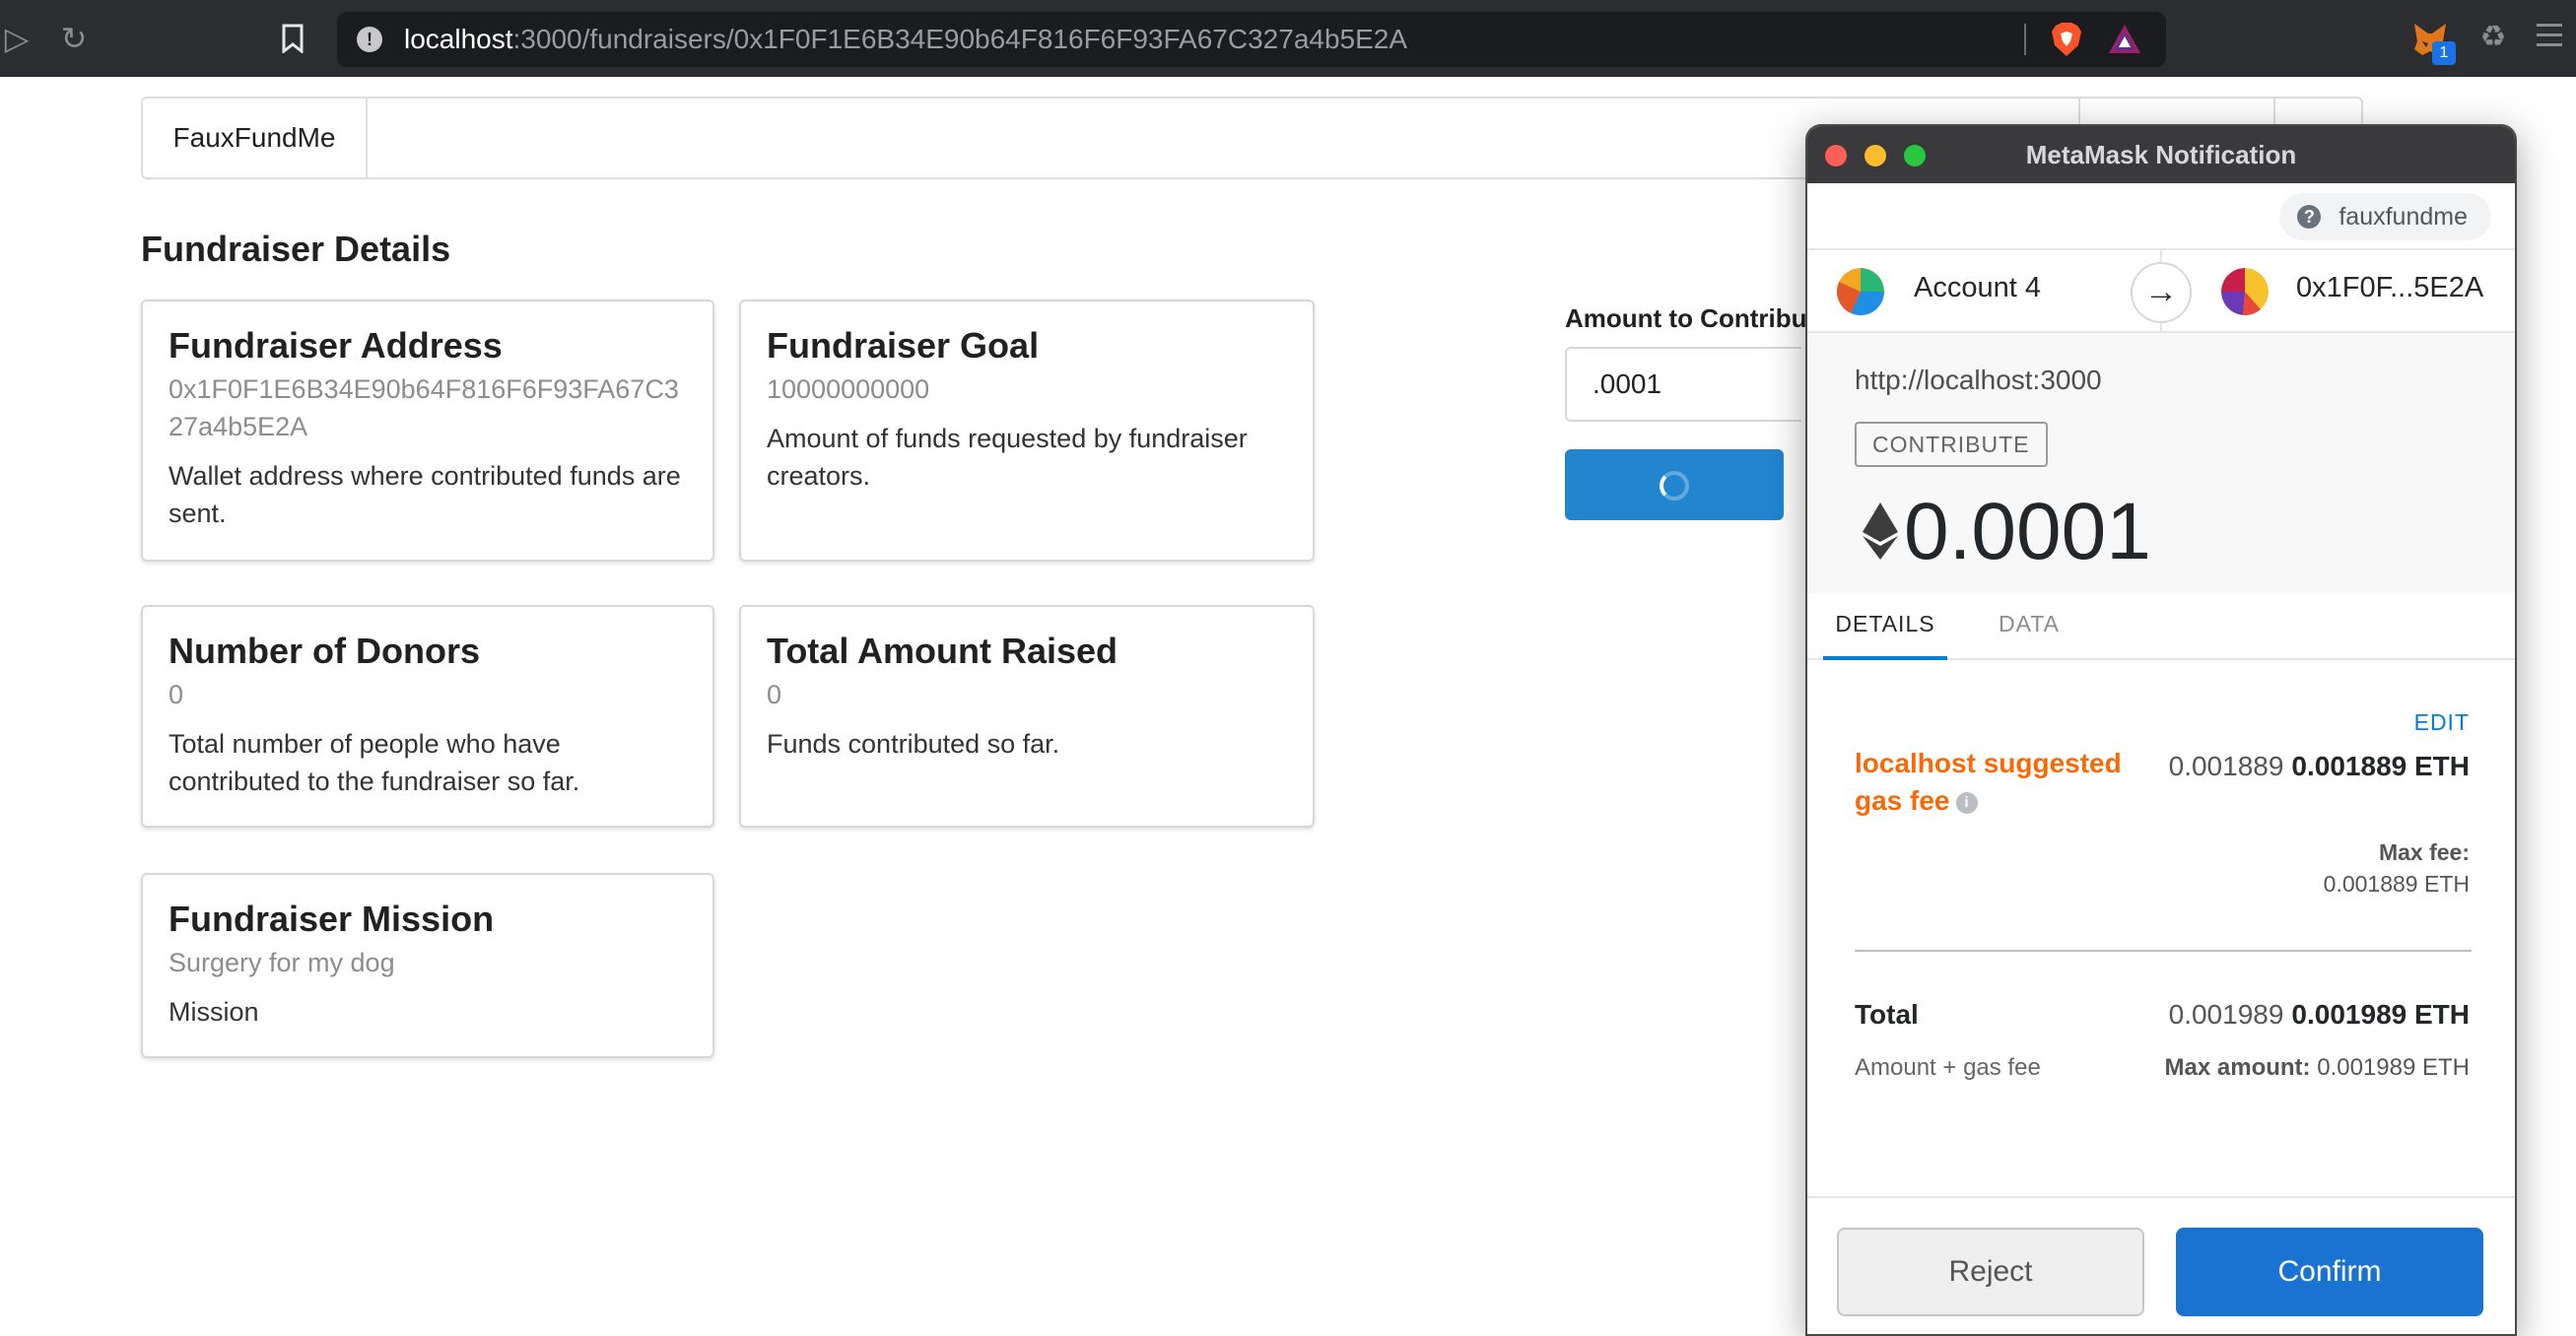 The width and height of the screenshot is (2576, 1336). What do you see at coordinates (1966, 803) in the screenshot?
I see `info-icon: i` at bounding box center [1966, 803].